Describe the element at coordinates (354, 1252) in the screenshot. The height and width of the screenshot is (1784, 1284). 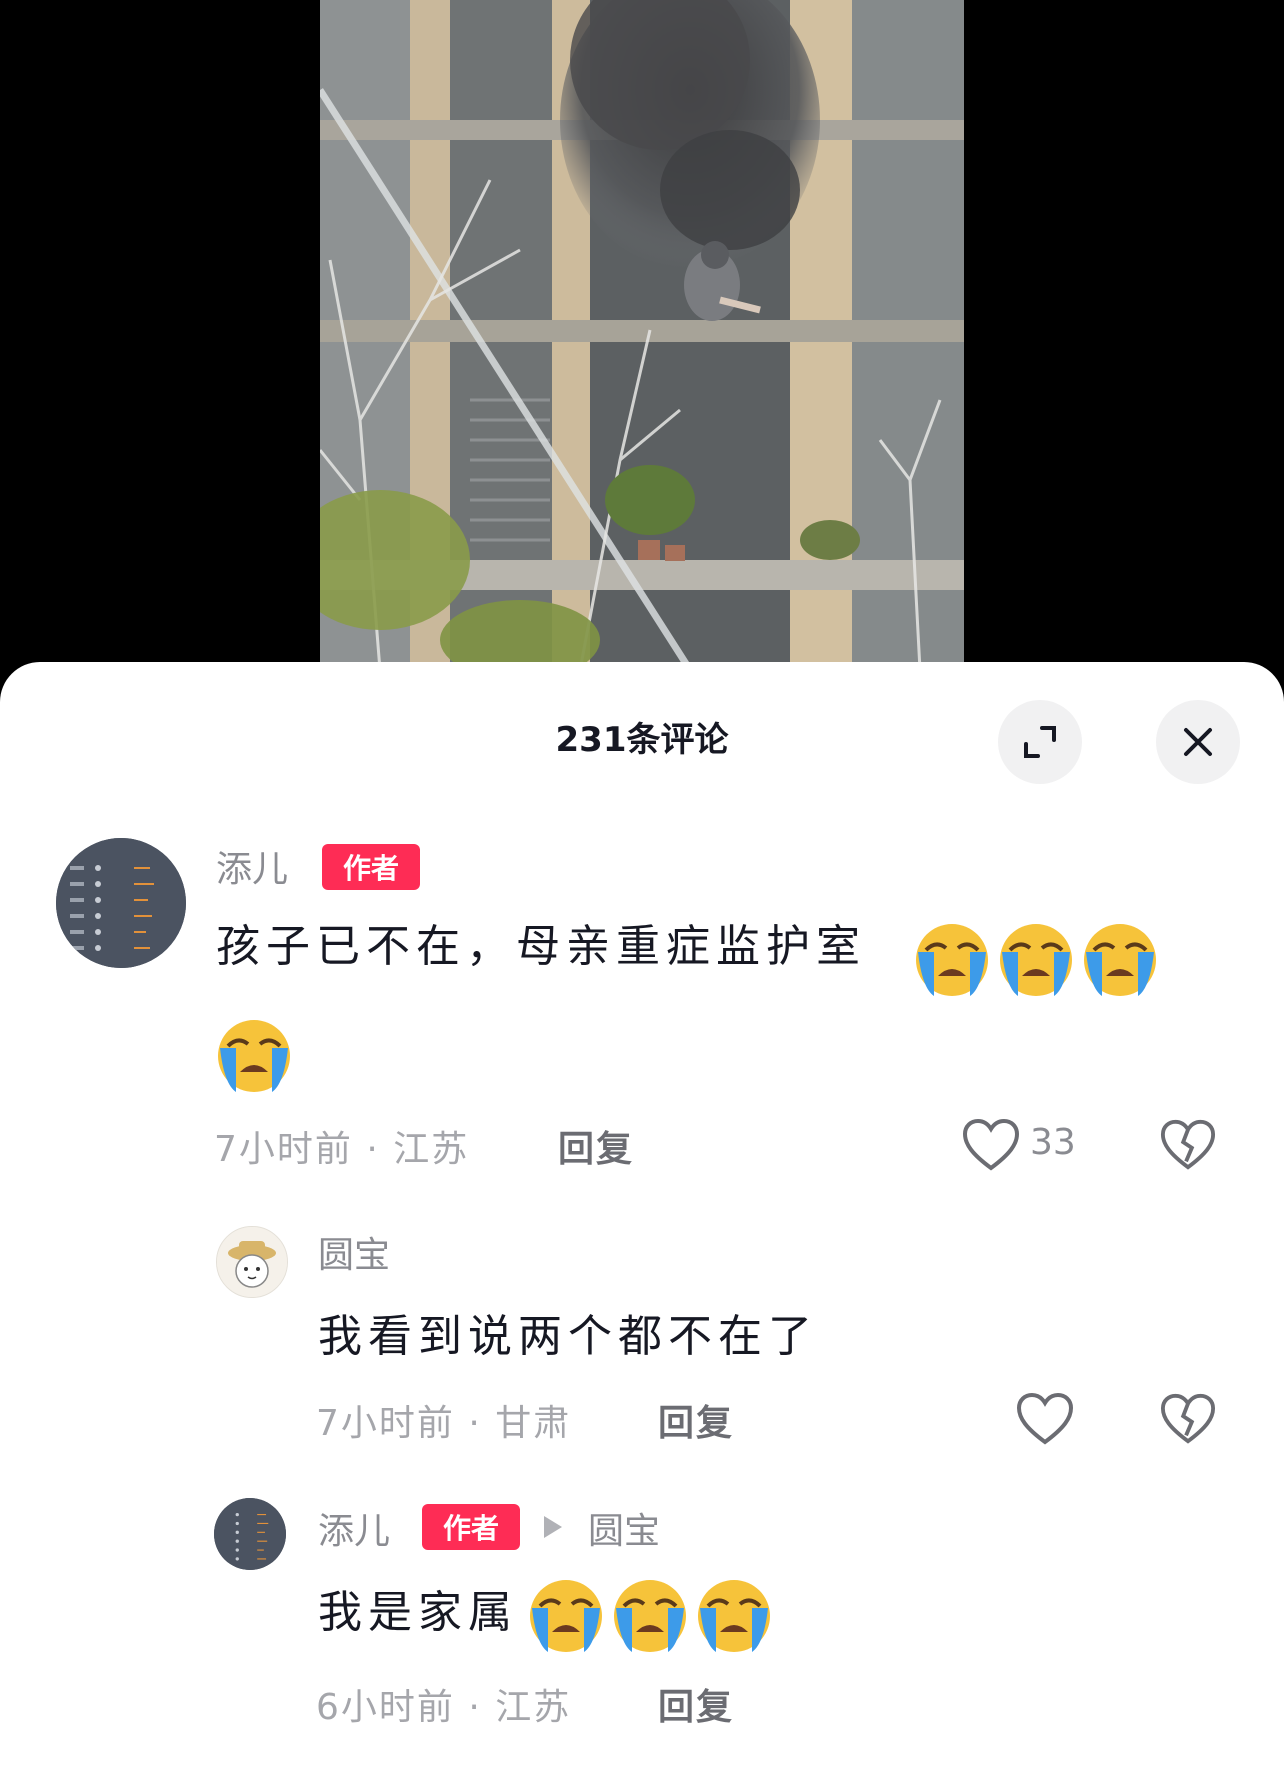
I see `comment-username: 圆宝` at that location.